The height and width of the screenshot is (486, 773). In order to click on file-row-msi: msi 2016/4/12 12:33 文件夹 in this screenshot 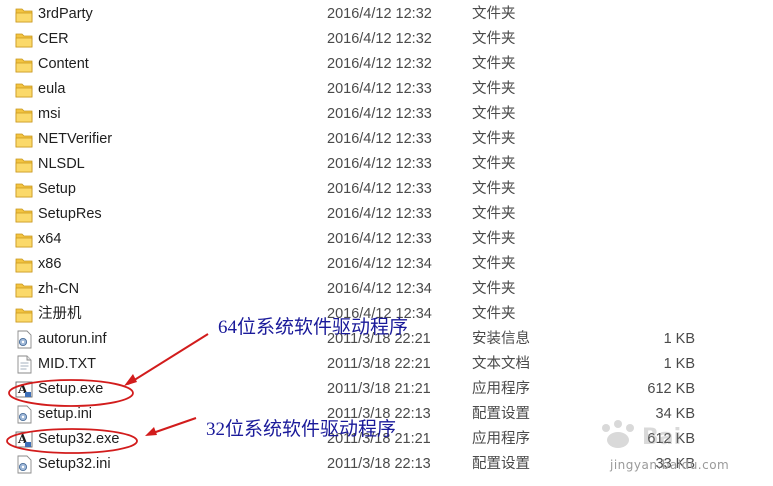, I will do `click(386, 114)`.